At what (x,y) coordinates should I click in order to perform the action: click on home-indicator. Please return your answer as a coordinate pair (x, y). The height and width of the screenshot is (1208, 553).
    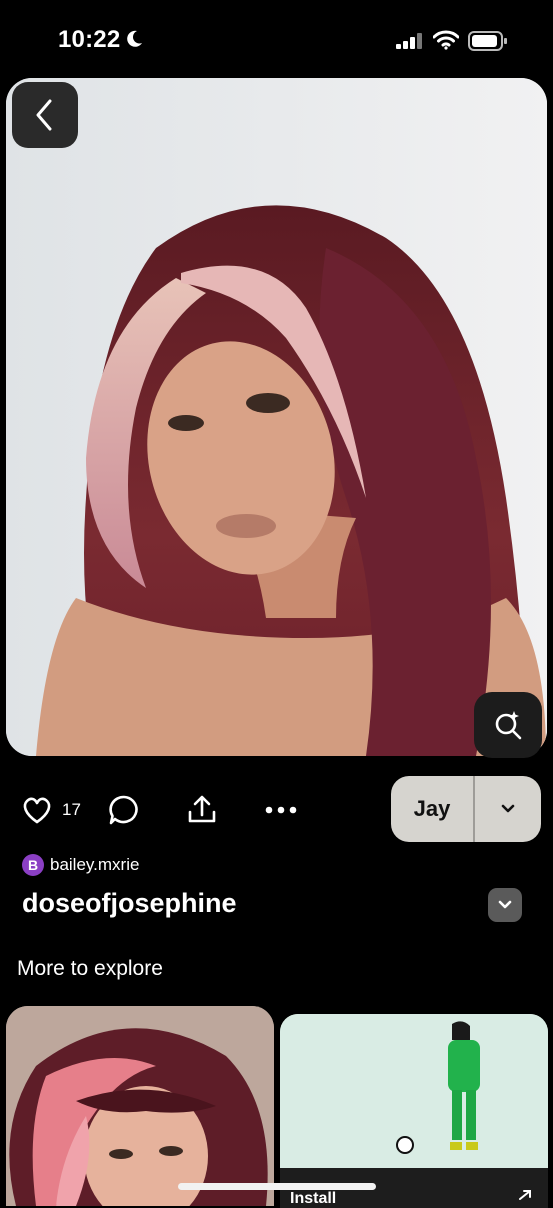
    Looking at the image, I should click on (277, 1186).